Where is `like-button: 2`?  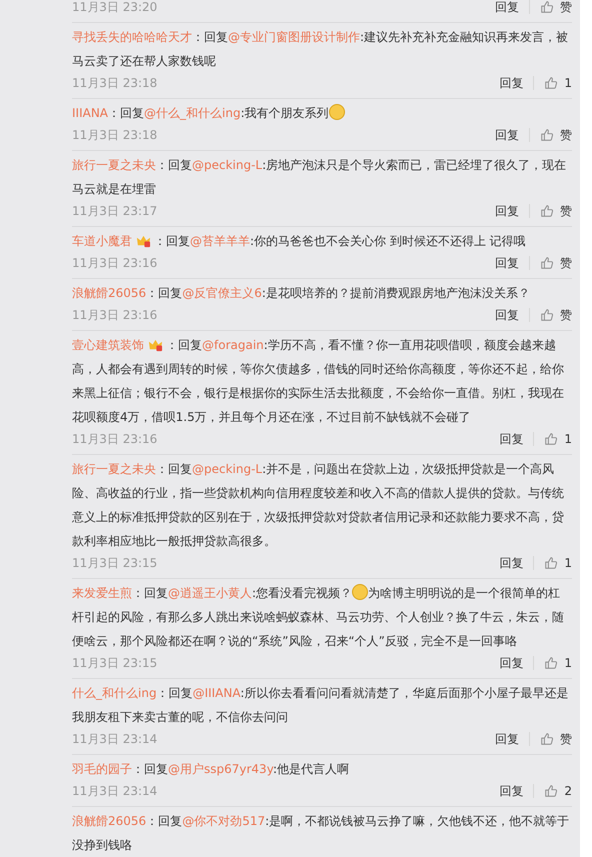
like-button: 2 is located at coordinates (558, 791).